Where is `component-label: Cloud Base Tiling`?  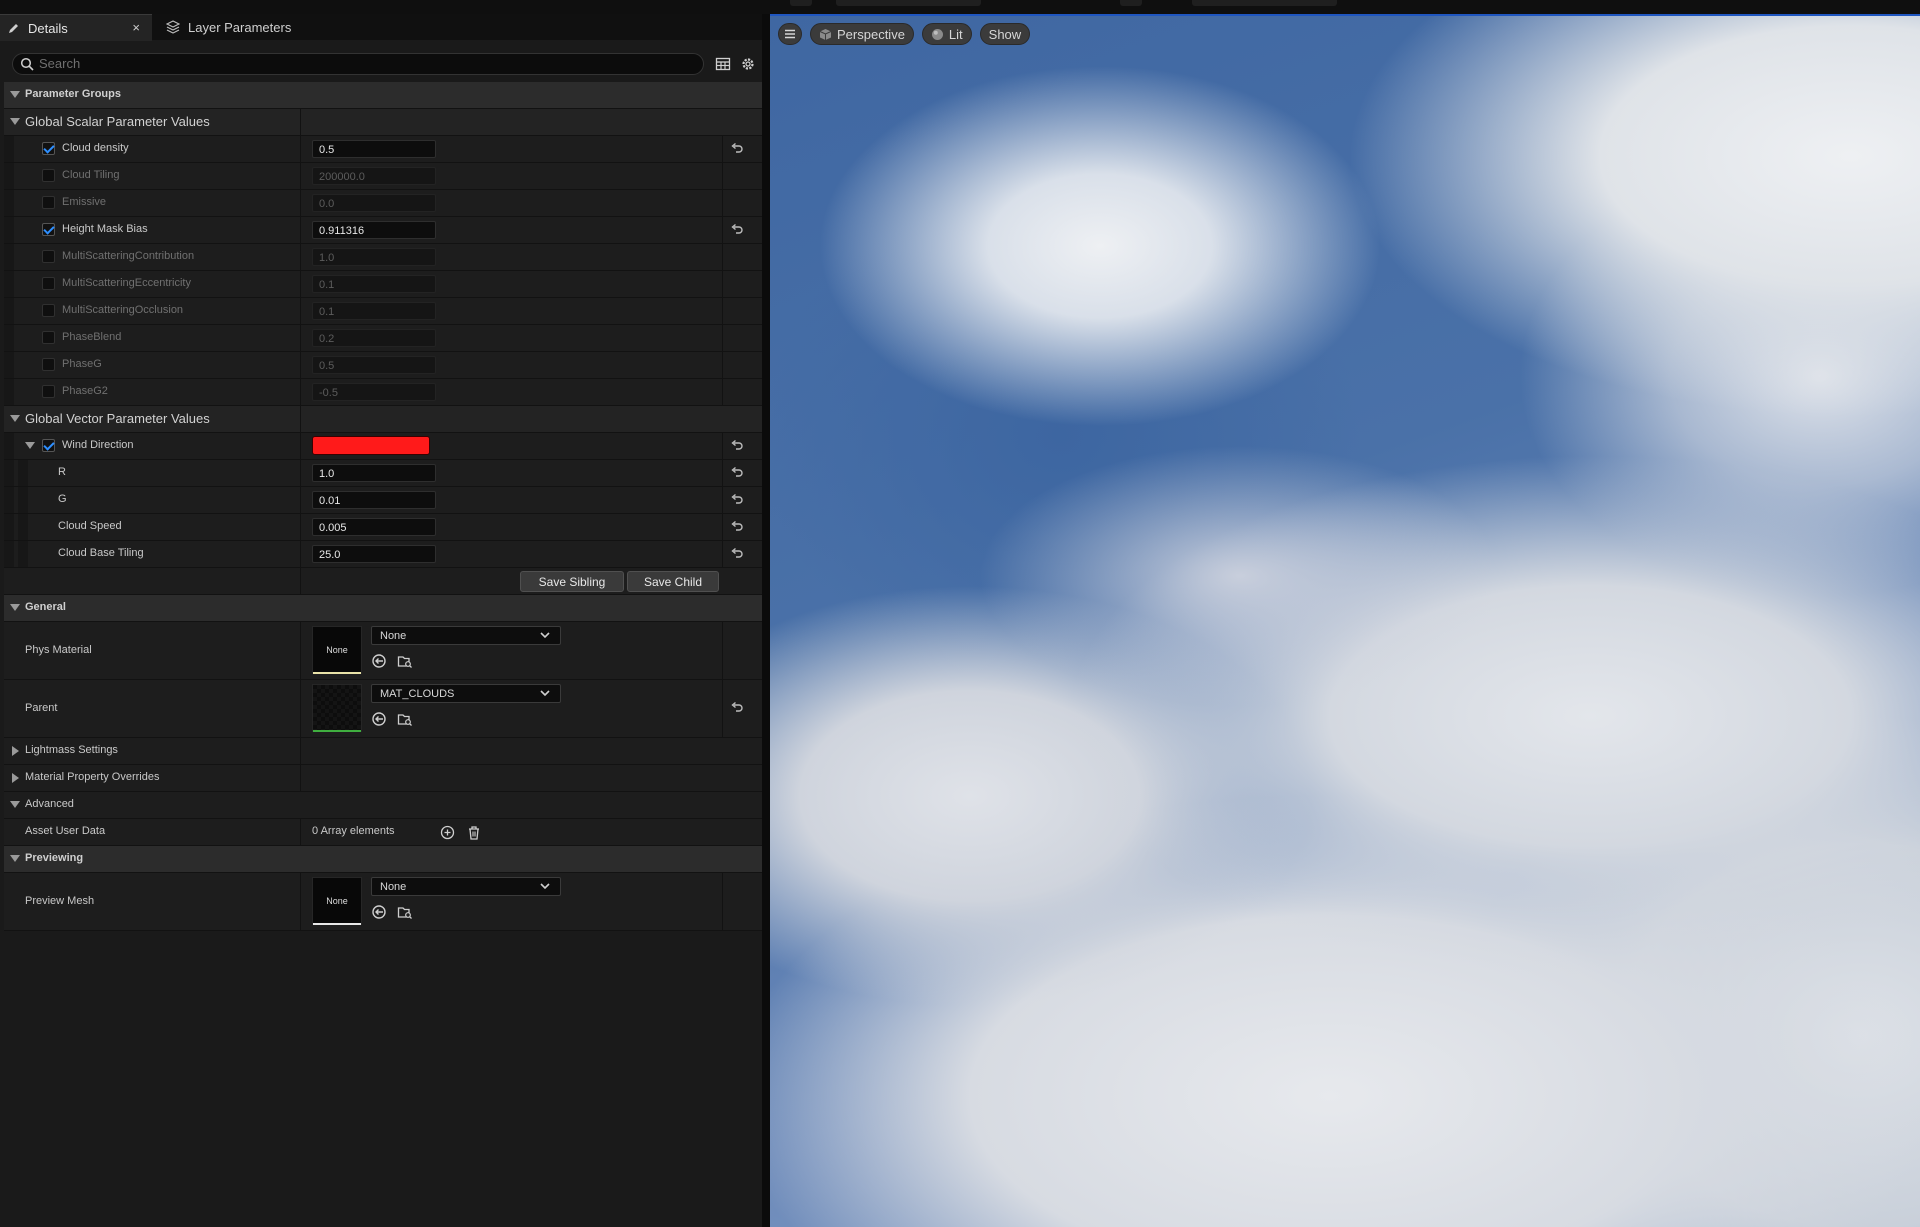
component-label: Cloud Base Tiling is located at coordinates (101, 553).